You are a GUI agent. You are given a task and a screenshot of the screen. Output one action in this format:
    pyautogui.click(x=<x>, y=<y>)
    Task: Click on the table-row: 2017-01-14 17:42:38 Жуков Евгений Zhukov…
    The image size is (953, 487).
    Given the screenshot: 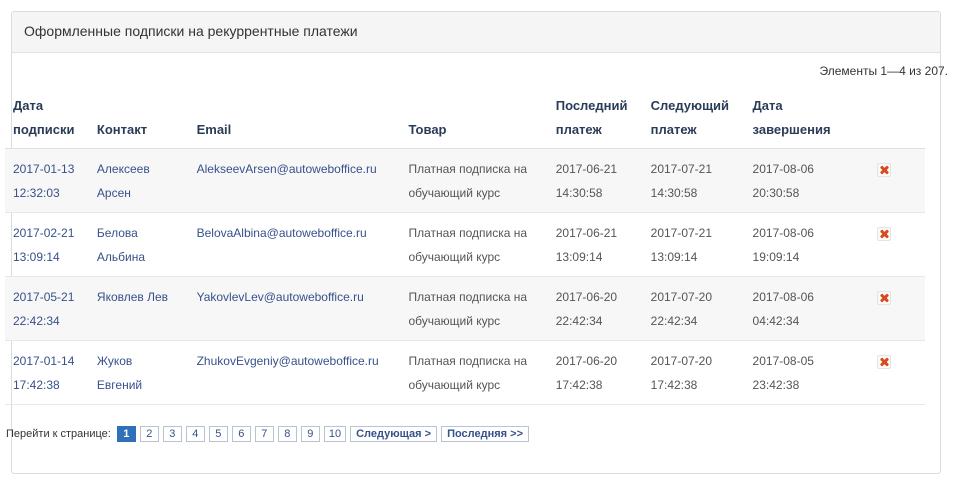 What is the action you would take?
    pyautogui.click(x=465, y=372)
    